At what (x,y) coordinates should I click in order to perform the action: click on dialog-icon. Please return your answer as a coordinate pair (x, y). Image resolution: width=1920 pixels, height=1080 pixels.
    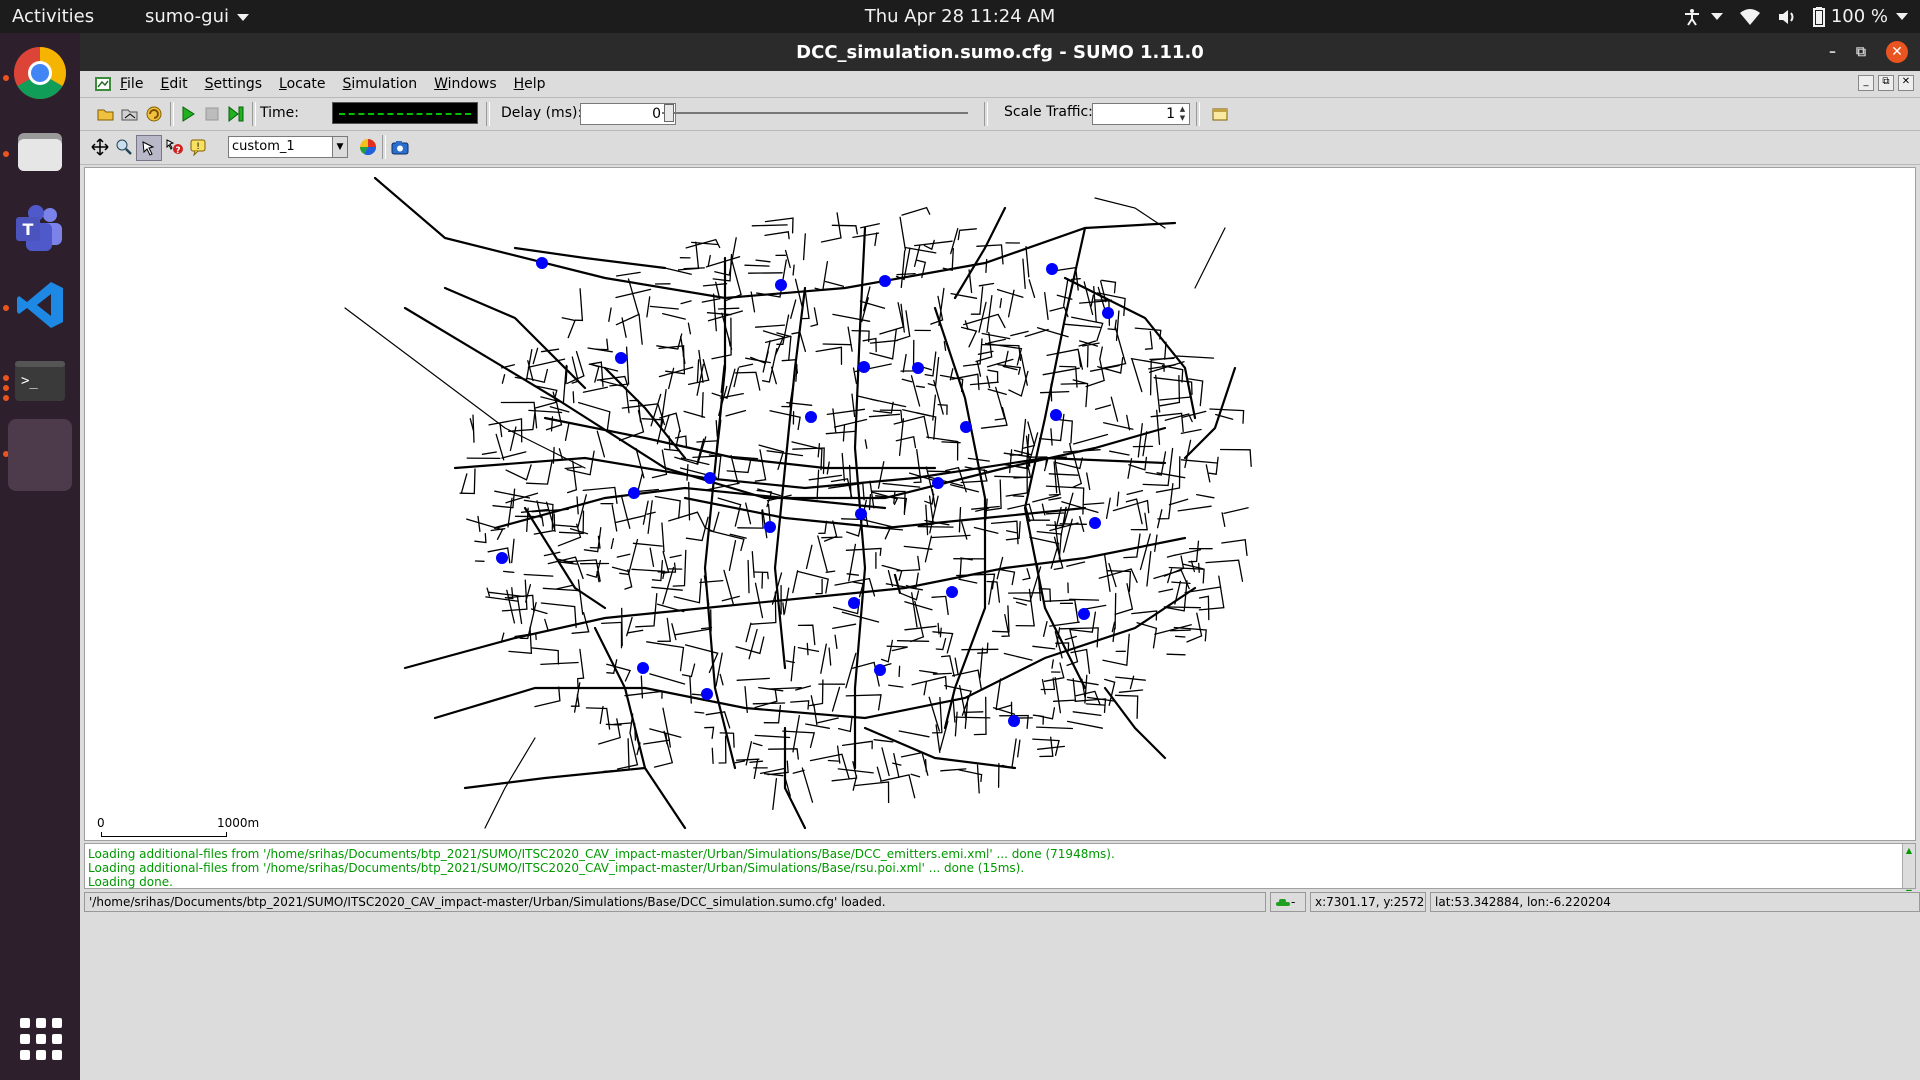
    Looking at the image, I should click on (1220, 114).